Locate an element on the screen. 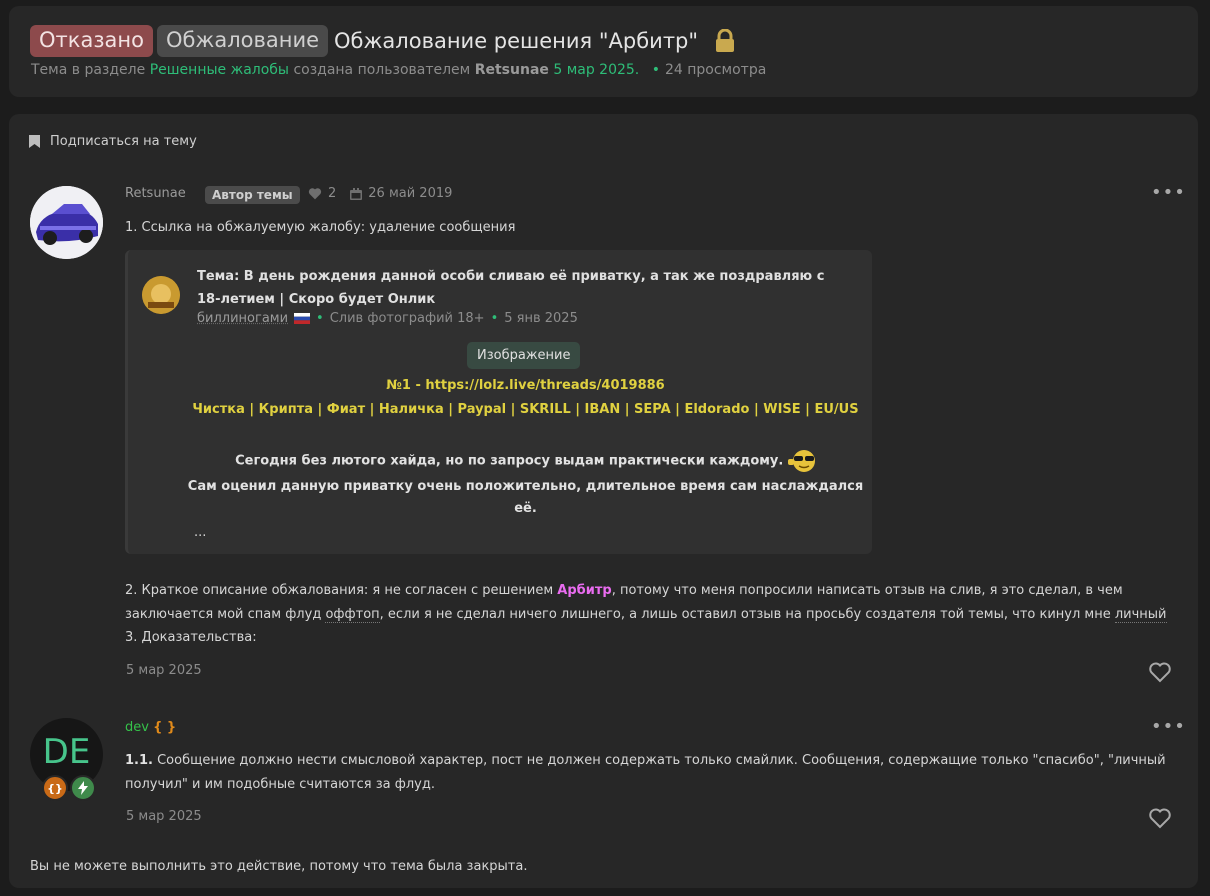 The image size is (1210, 896). russia-flag-icon is located at coordinates (302, 318).